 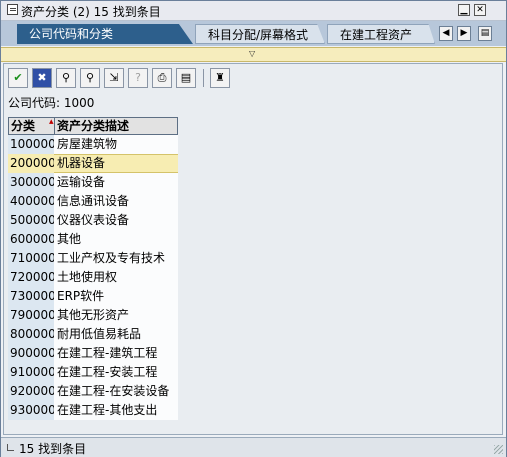 I want to click on class-description-cell: 土地使用权, so click(x=116, y=277).